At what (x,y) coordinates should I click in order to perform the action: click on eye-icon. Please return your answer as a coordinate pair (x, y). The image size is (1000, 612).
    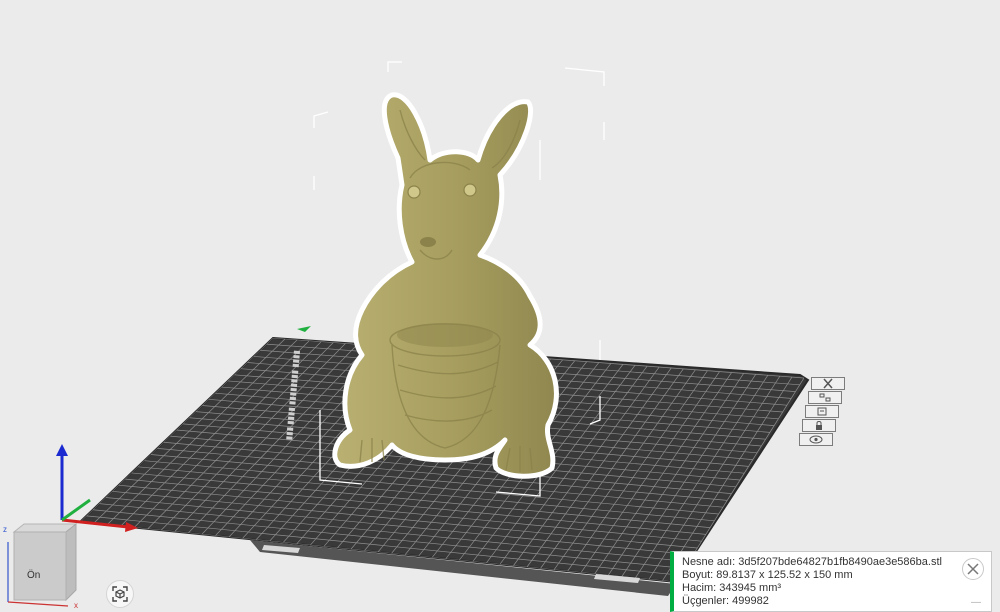
    Looking at the image, I should click on (816, 439).